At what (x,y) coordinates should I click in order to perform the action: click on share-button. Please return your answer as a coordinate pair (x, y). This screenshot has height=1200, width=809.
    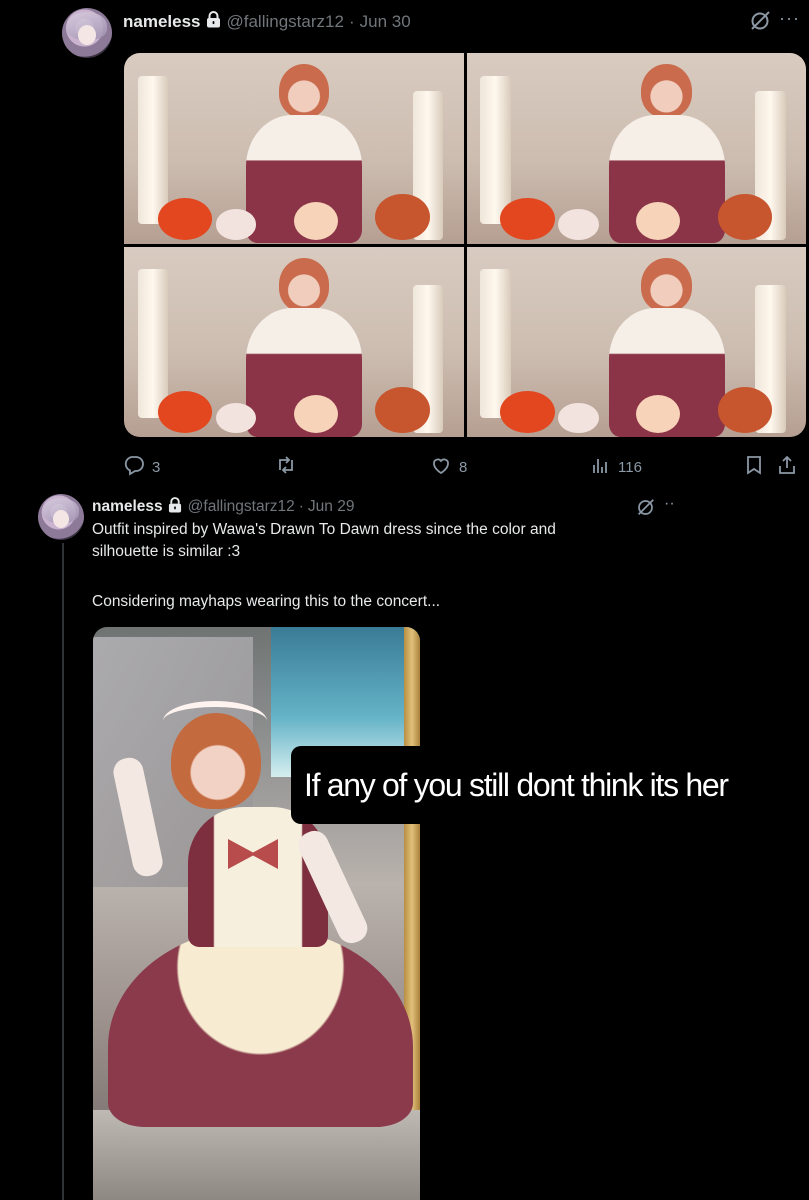
    Looking at the image, I should click on (787, 467).